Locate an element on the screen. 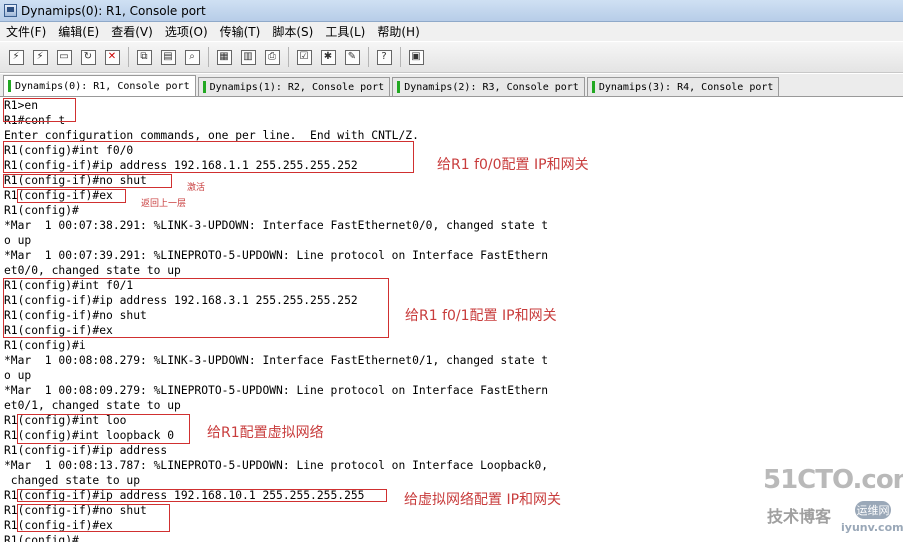  watermark-sub: 技术博客 is located at coordinates (799, 516).